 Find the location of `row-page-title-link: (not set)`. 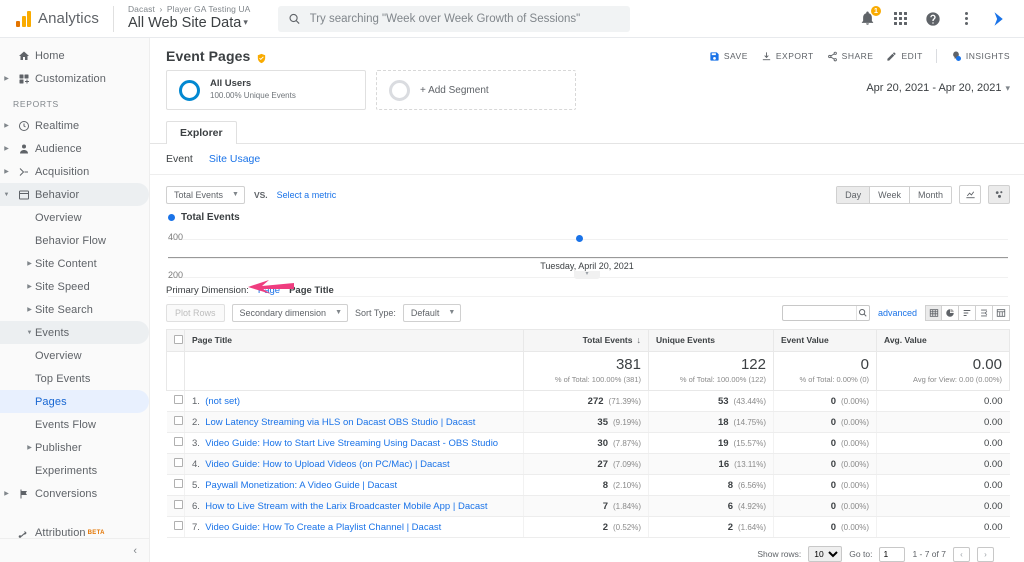

row-page-title-link: (not set) is located at coordinates (222, 401).